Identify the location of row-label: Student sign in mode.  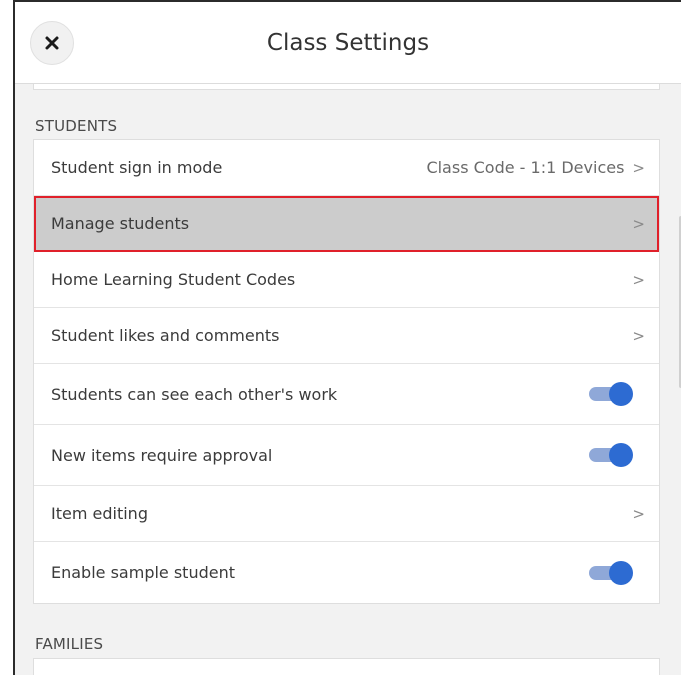
(137, 167).